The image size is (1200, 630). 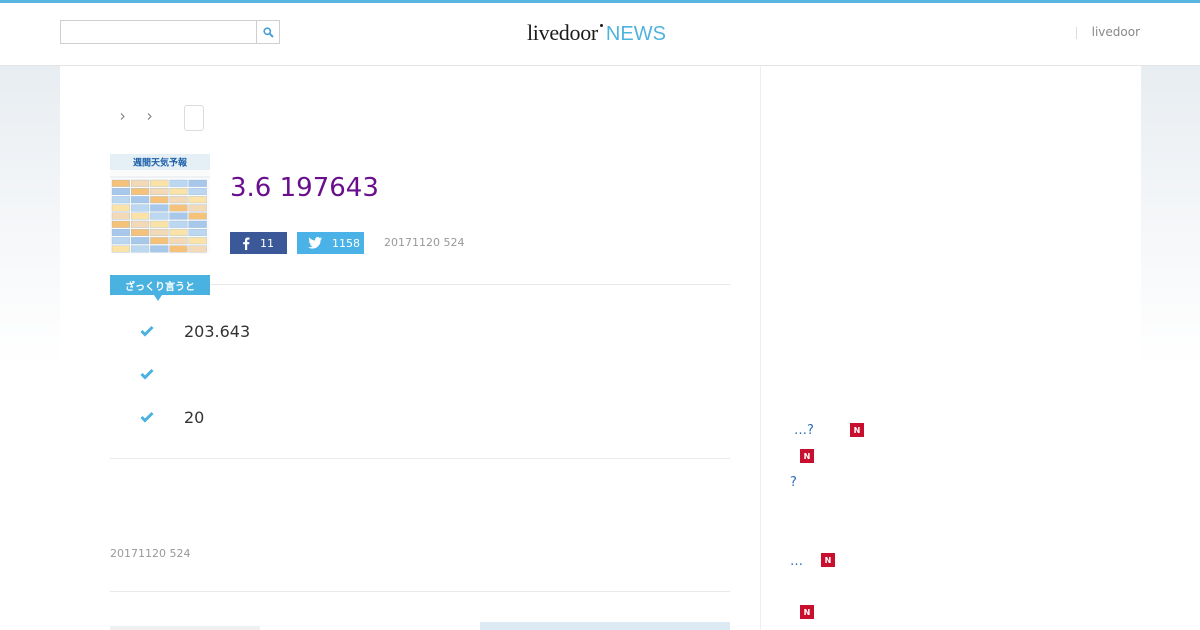 I want to click on article-thumbnail: 週間天気予報, so click(x=160, y=204).